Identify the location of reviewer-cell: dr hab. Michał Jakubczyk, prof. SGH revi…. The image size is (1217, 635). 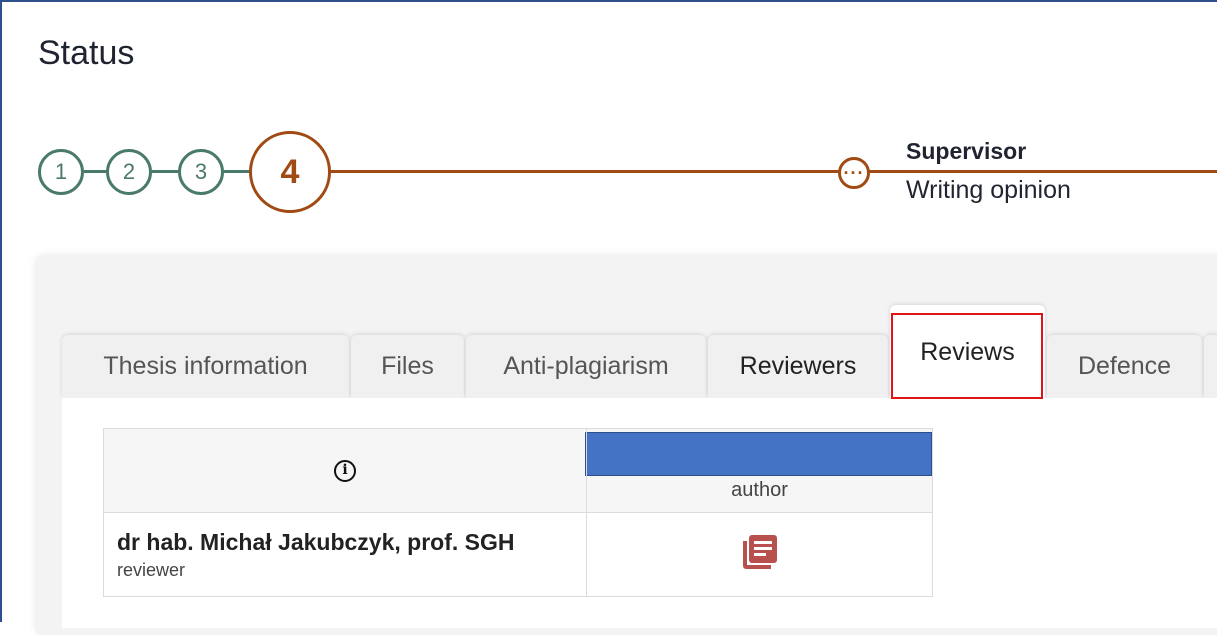
(345, 554).